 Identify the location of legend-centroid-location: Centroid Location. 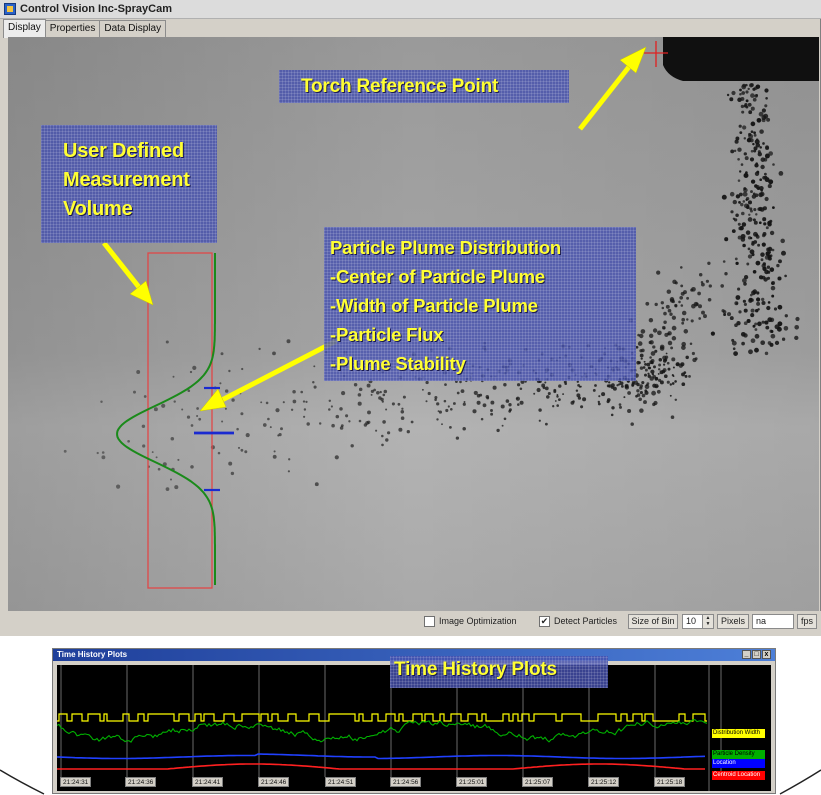
(738, 775).